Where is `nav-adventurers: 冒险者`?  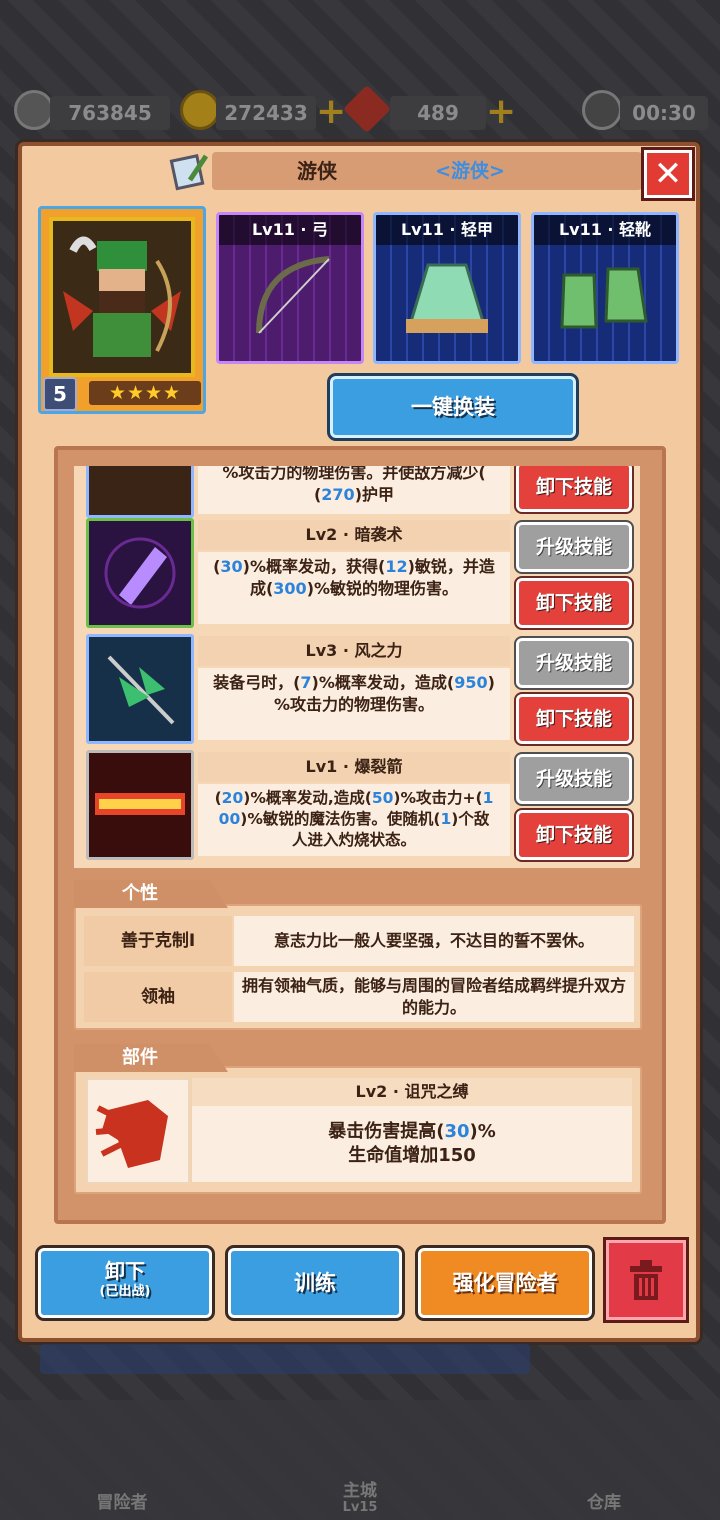 nav-adventurers: 冒险者 is located at coordinates (122, 1500).